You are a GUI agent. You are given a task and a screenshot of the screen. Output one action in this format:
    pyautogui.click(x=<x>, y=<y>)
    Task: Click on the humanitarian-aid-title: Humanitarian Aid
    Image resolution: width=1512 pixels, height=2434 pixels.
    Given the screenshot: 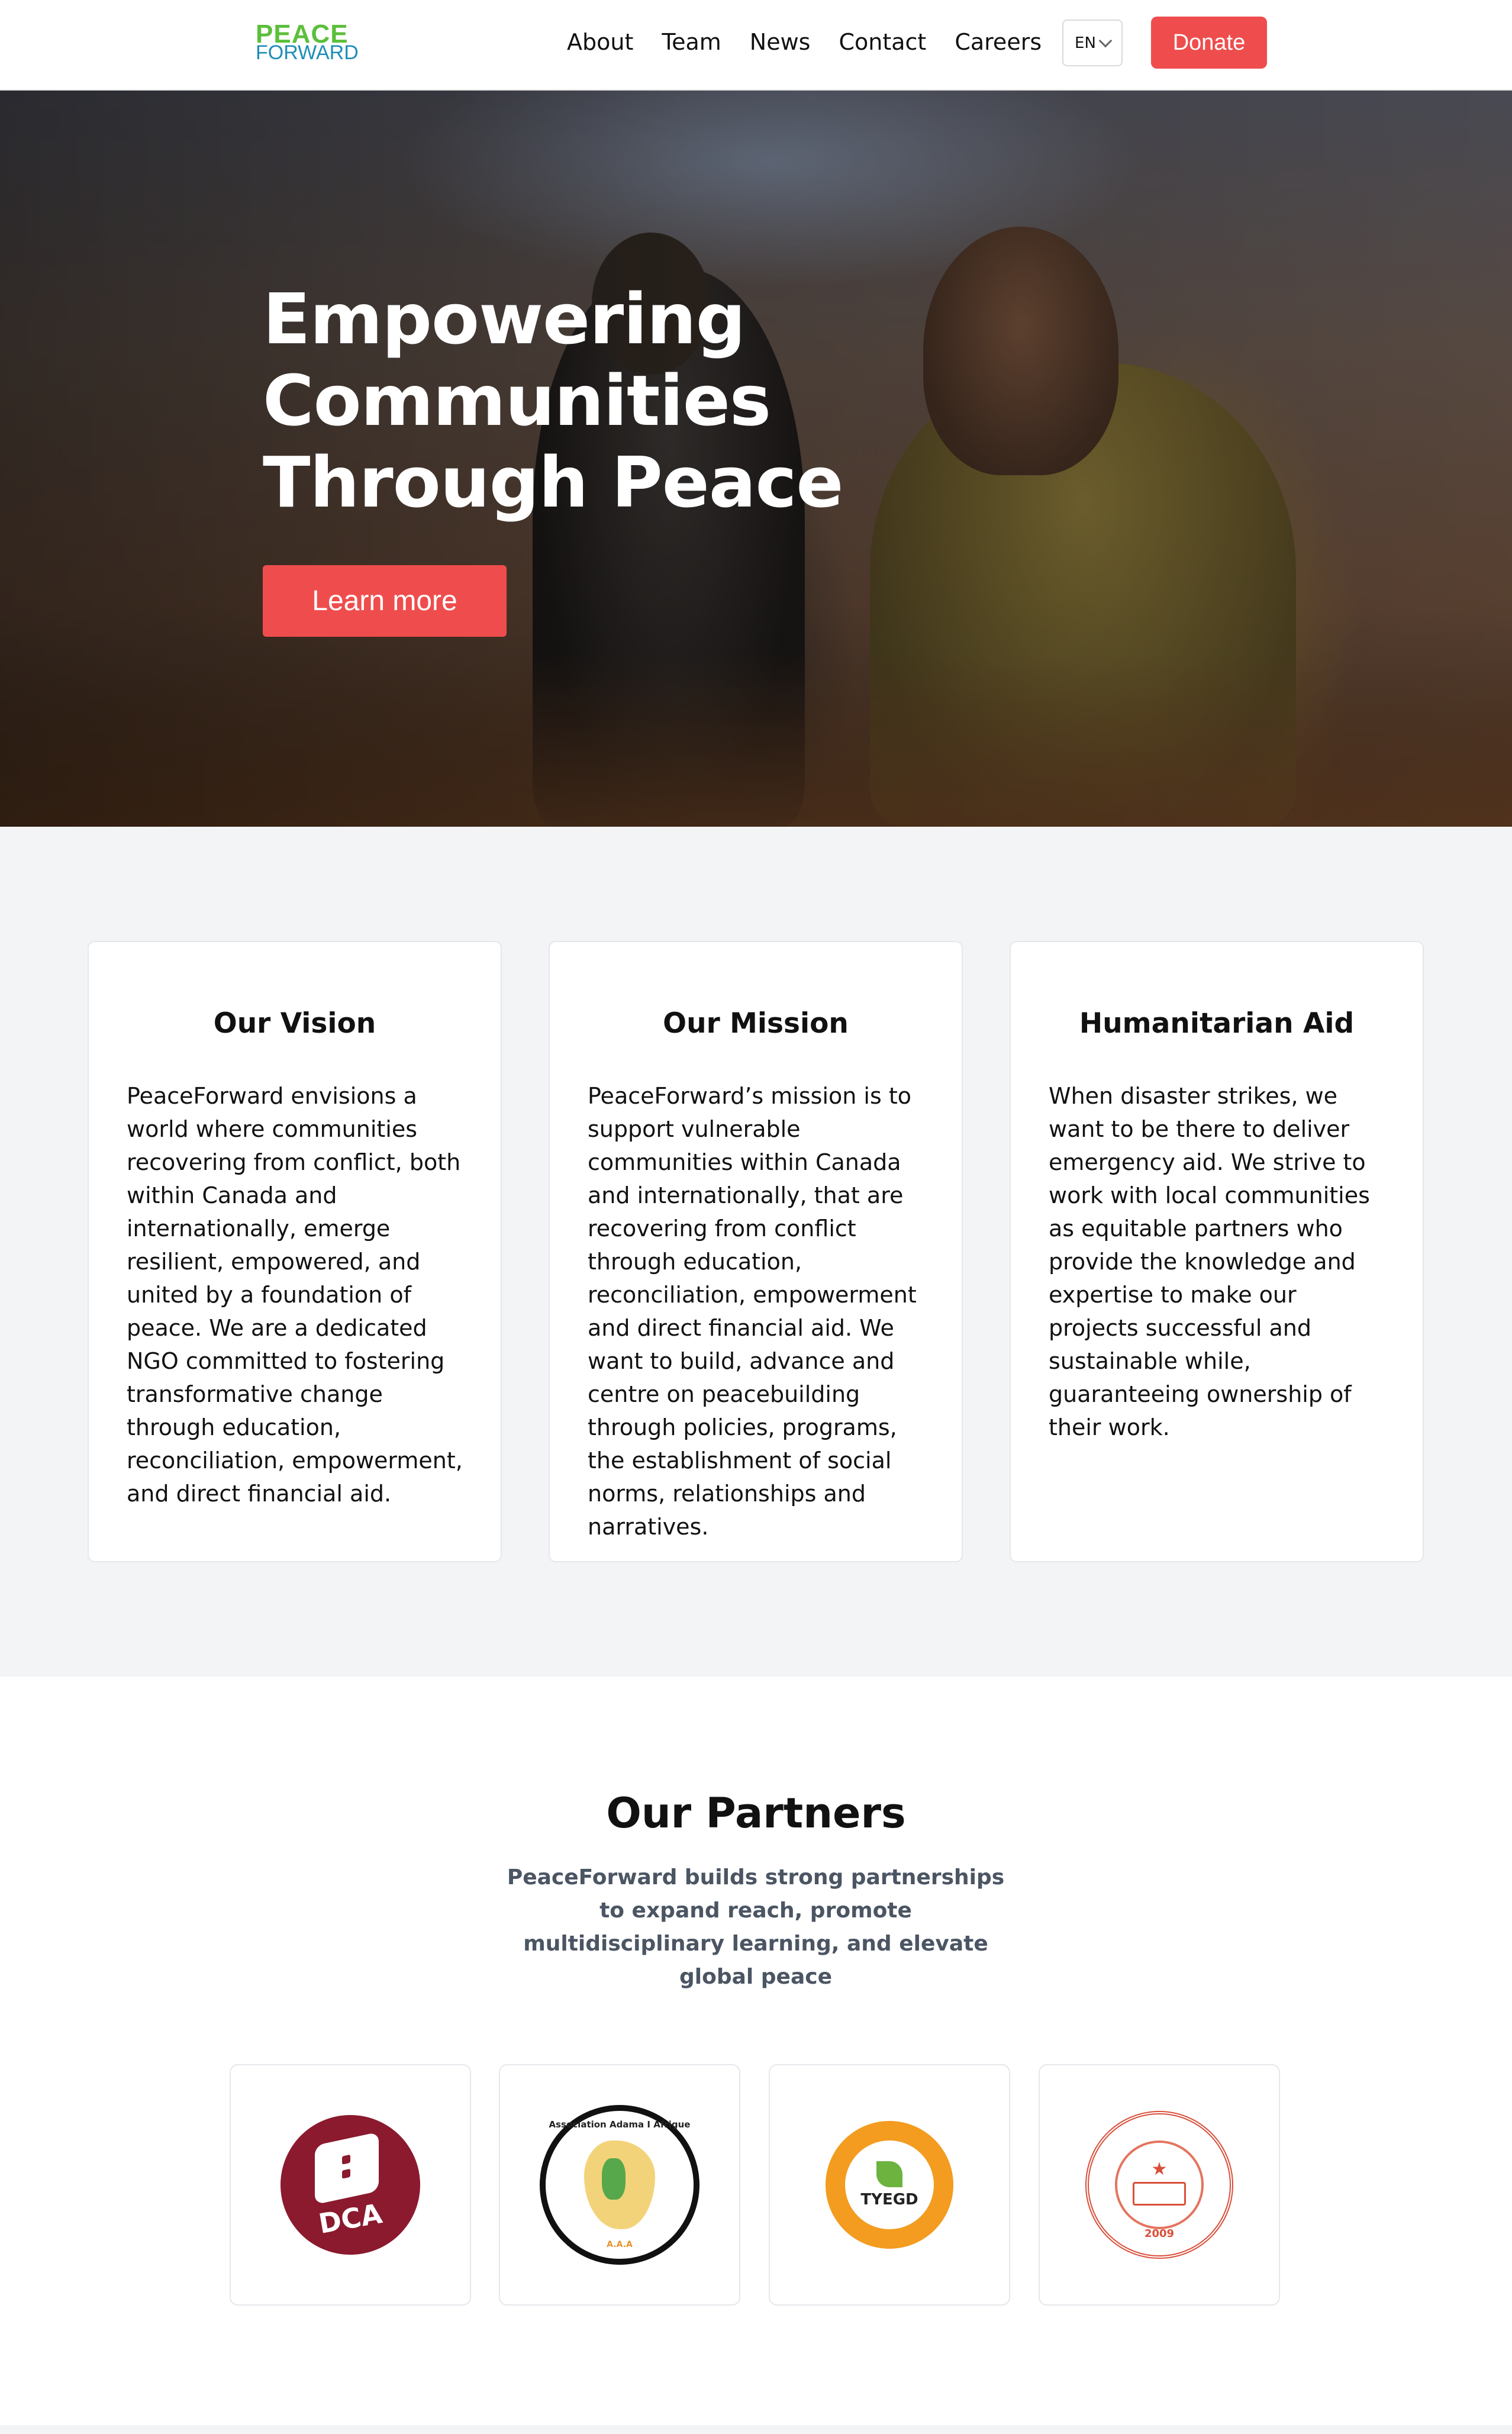 What is the action you would take?
    pyautogui.click(x=1217, y=1024)
    